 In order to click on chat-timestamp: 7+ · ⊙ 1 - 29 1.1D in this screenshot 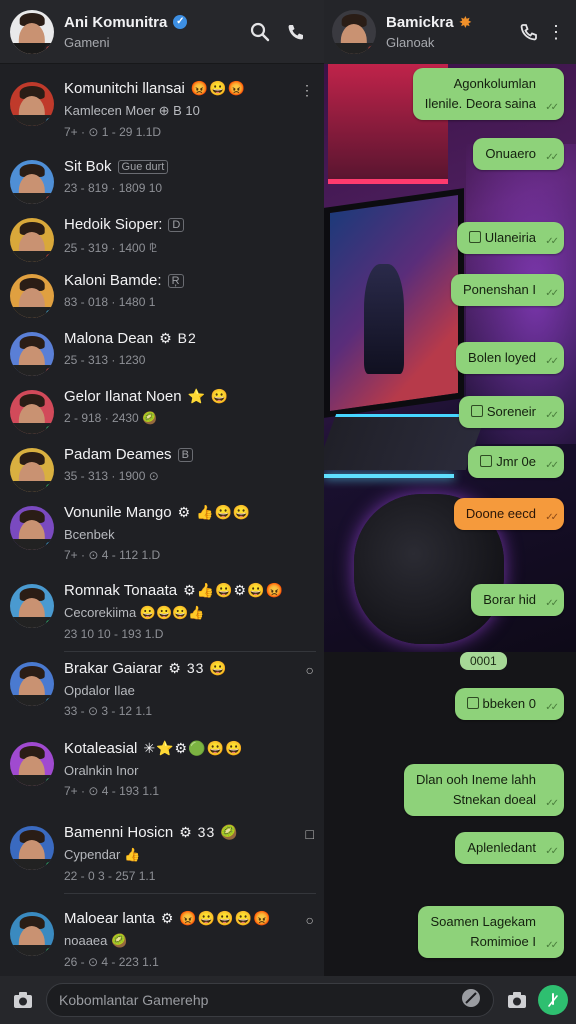, I will do `click(113, 132)`.